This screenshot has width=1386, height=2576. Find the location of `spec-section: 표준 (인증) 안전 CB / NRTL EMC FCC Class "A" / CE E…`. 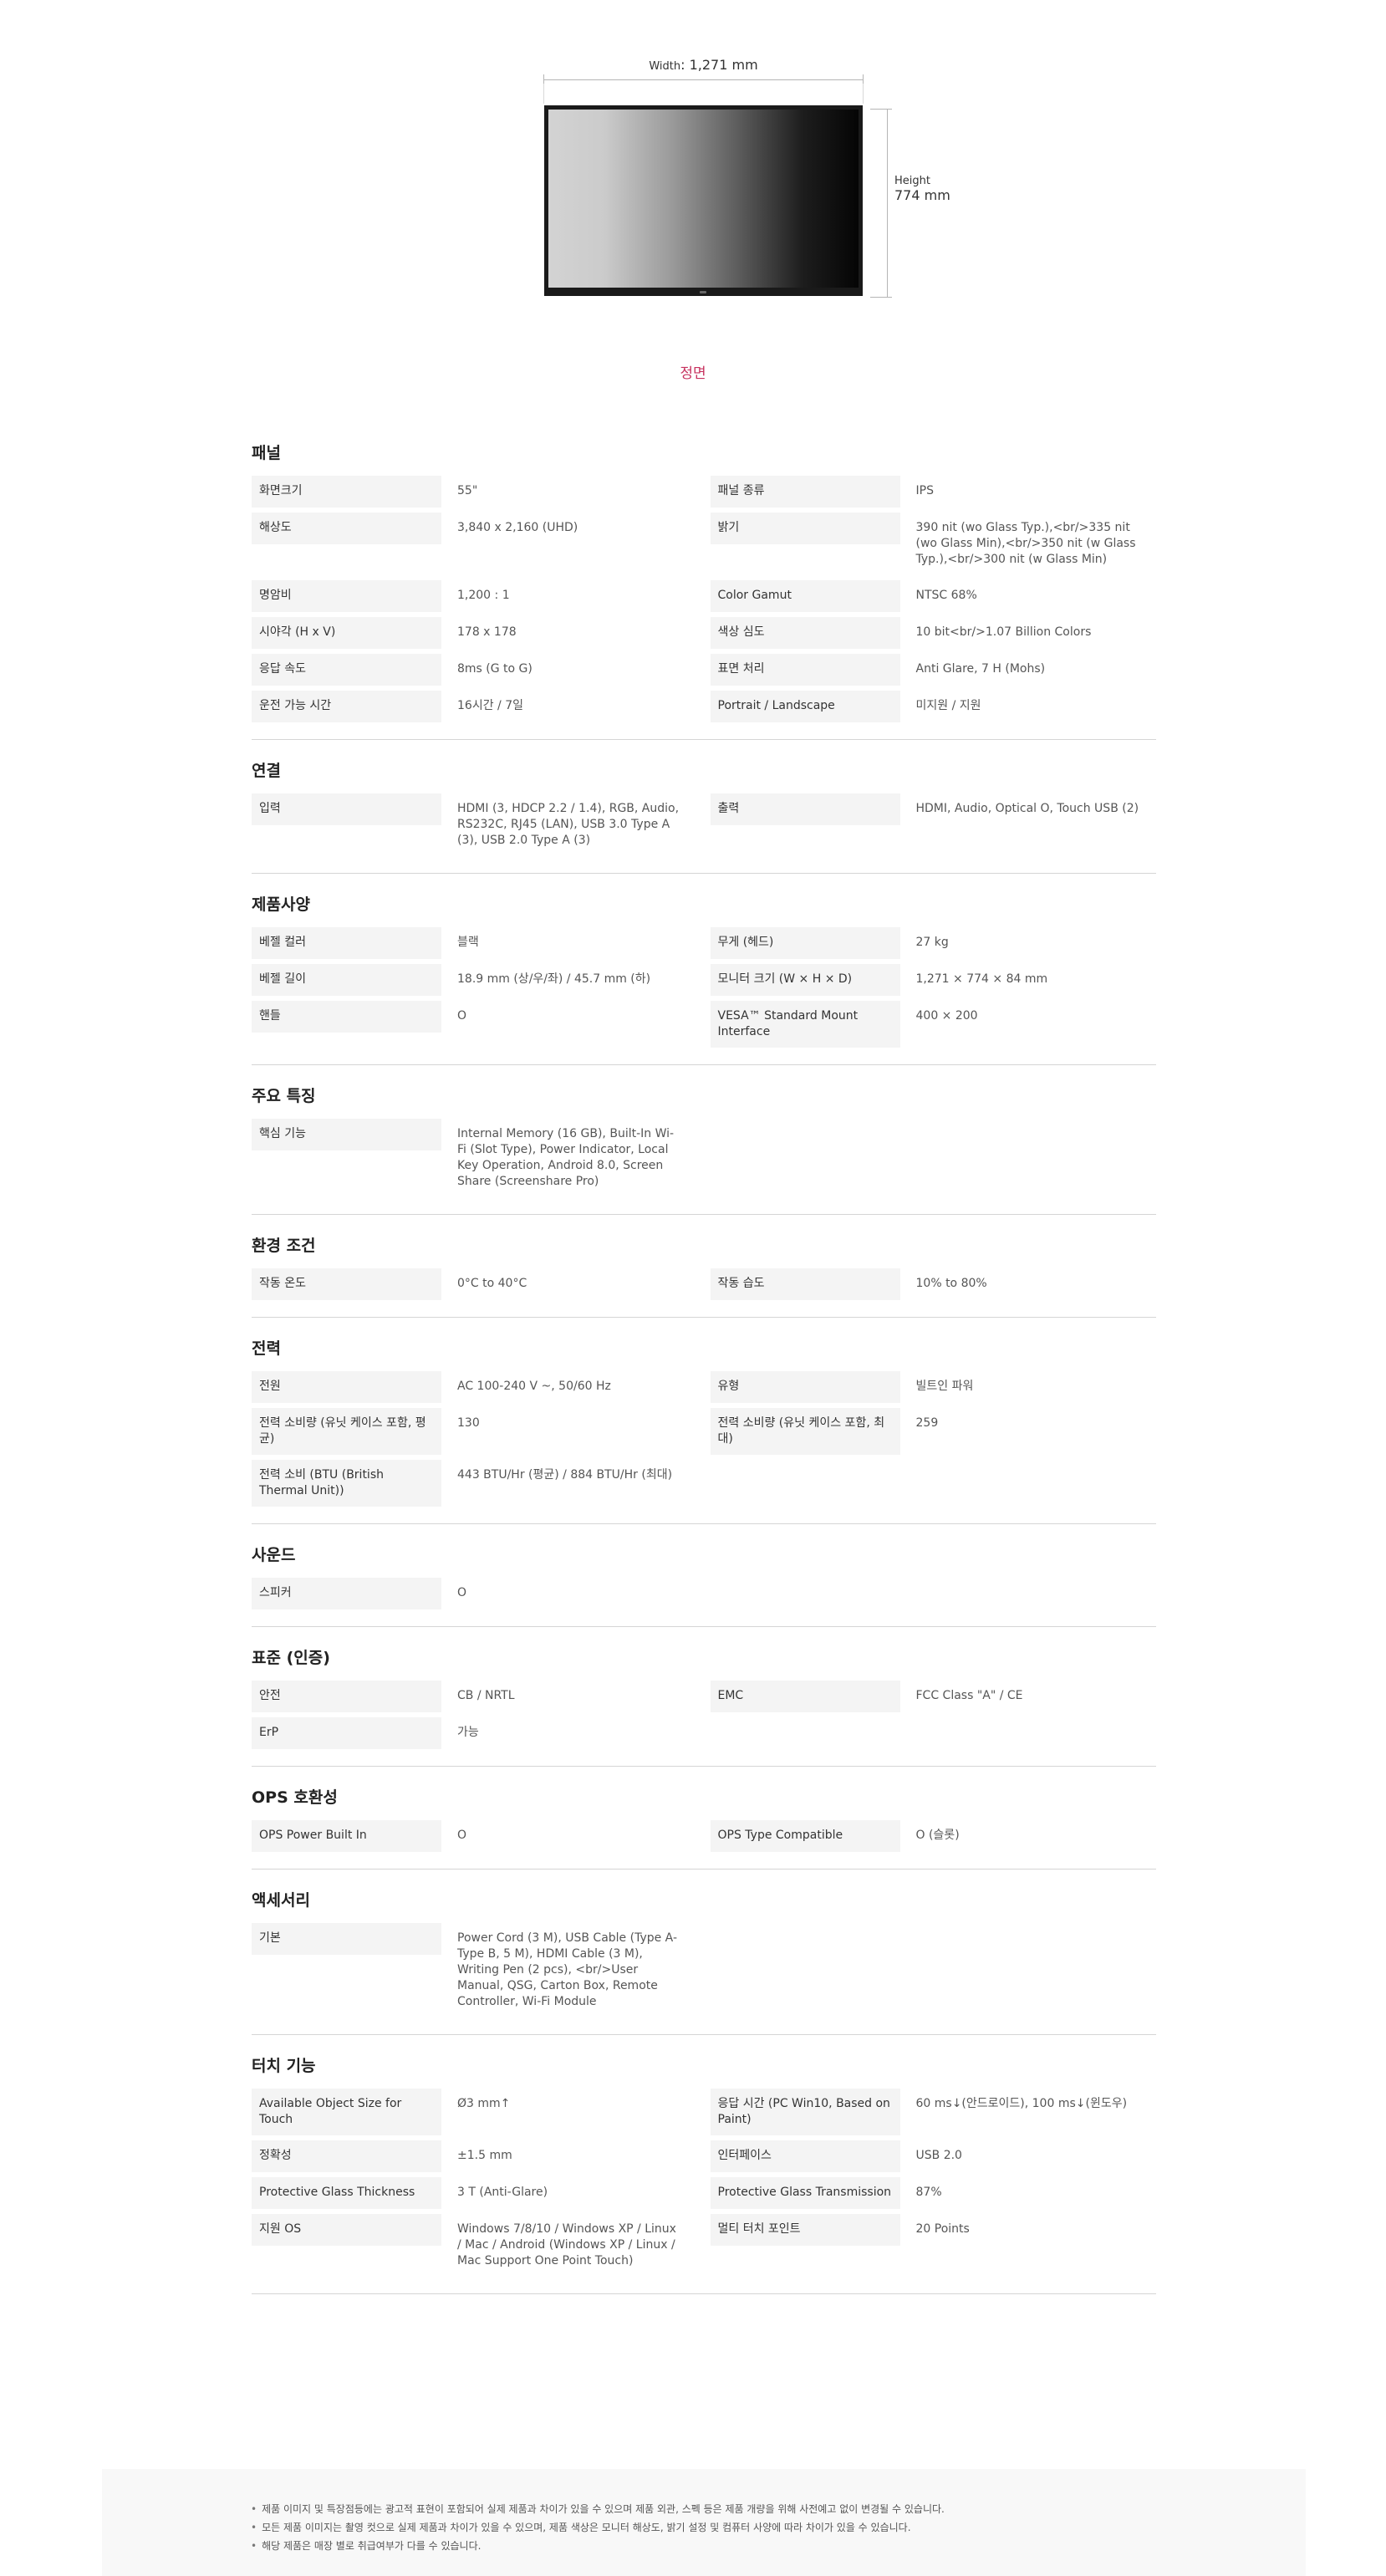

spec-section: 표준 (인증) 안전 CB / NRTL EMC FCC Class "A" / CE E… is located at coordinates (704, 1706).